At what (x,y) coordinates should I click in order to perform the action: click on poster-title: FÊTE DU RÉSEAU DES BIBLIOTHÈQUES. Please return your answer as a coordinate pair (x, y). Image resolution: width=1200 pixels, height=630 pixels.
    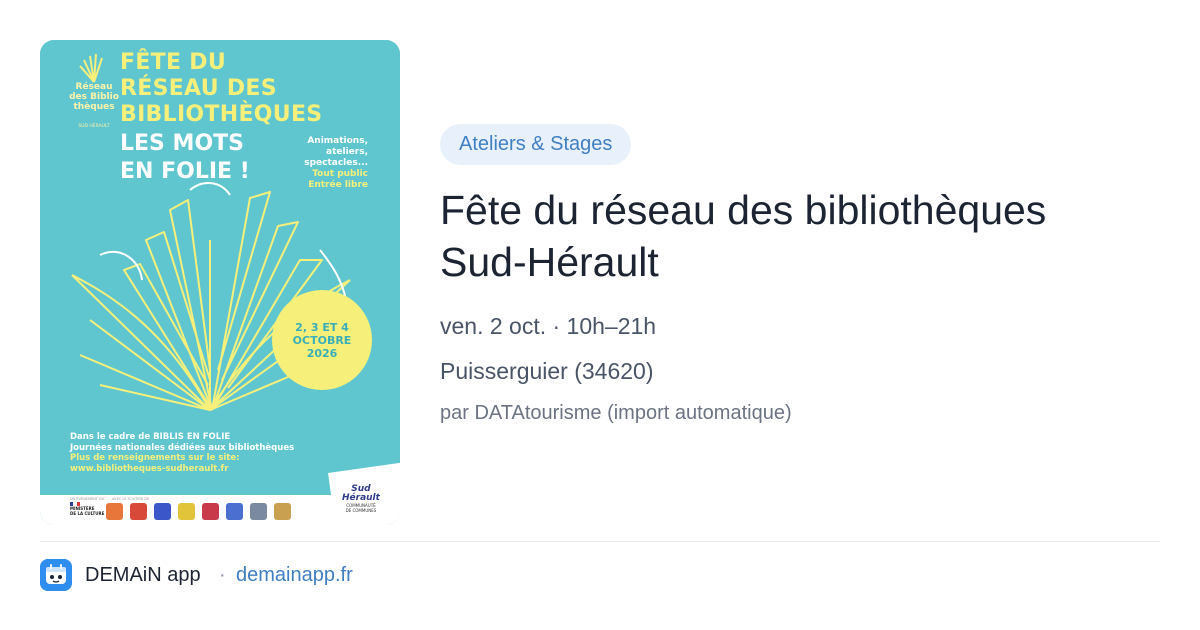
    Looking at the image, I should click on (221, 88).